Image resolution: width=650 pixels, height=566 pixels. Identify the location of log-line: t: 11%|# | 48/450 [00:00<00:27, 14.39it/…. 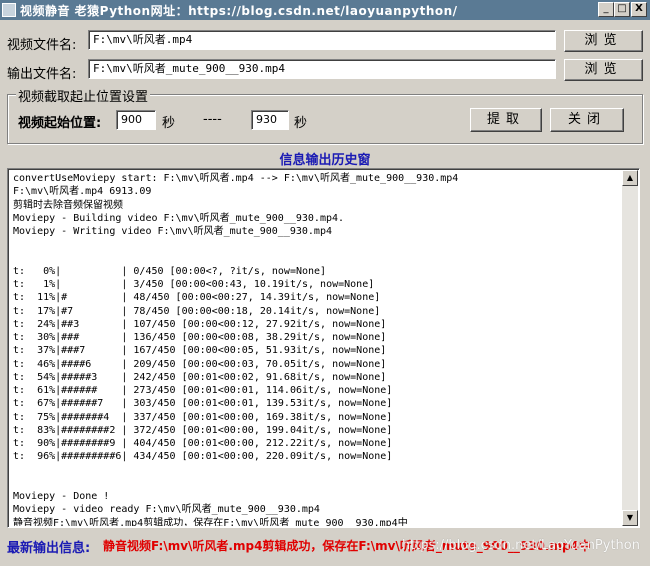
(197, 298).